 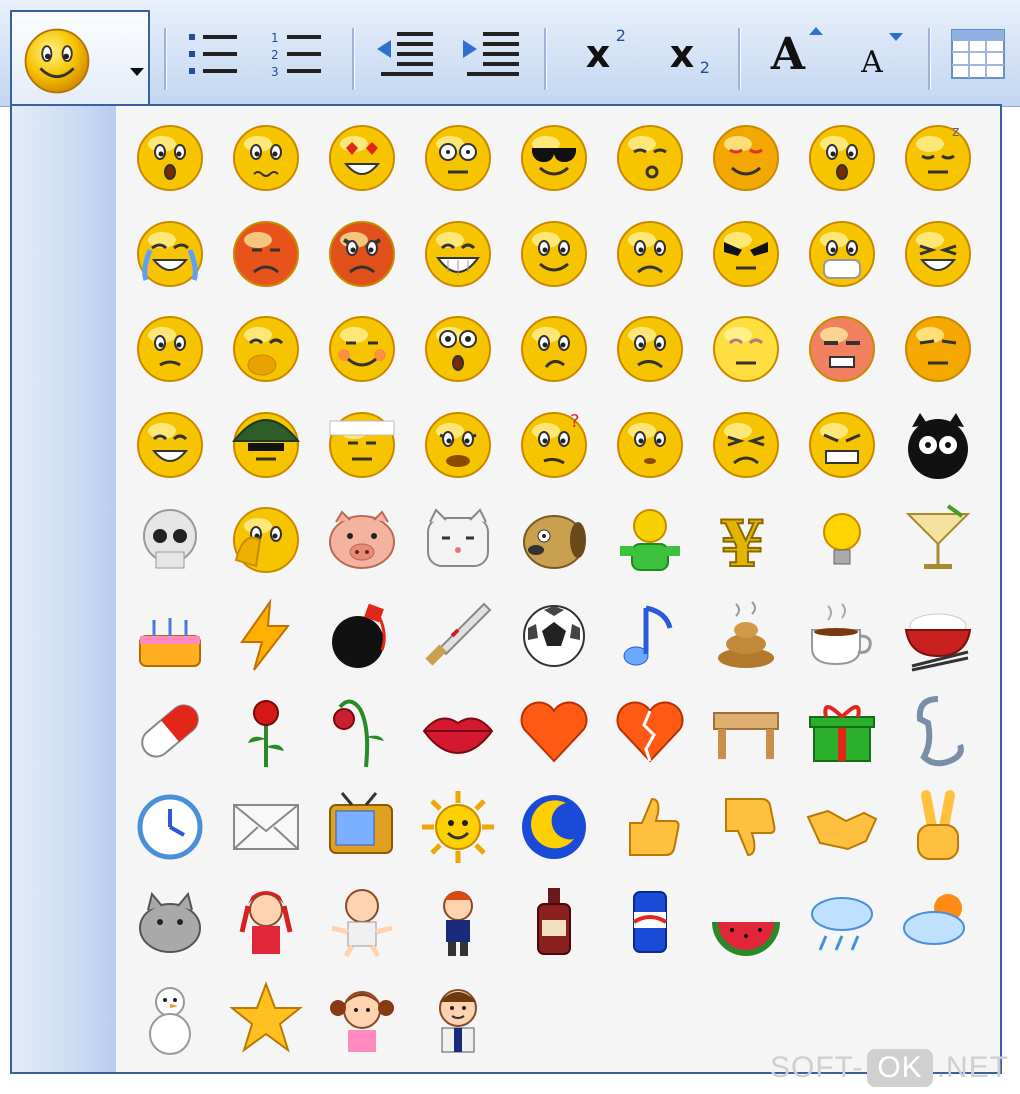 I want to click on emoticon-man, so click(x=458, y=1018).